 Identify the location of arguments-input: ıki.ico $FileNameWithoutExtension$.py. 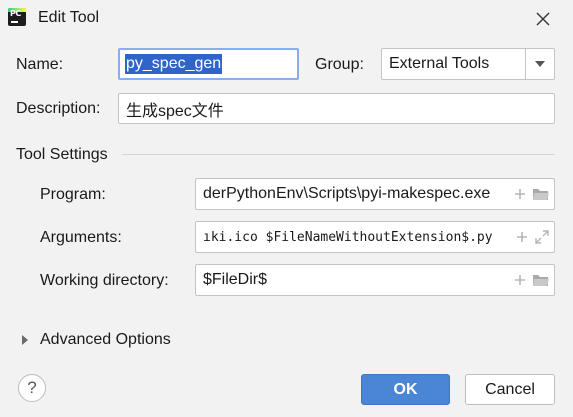
(375, 237).